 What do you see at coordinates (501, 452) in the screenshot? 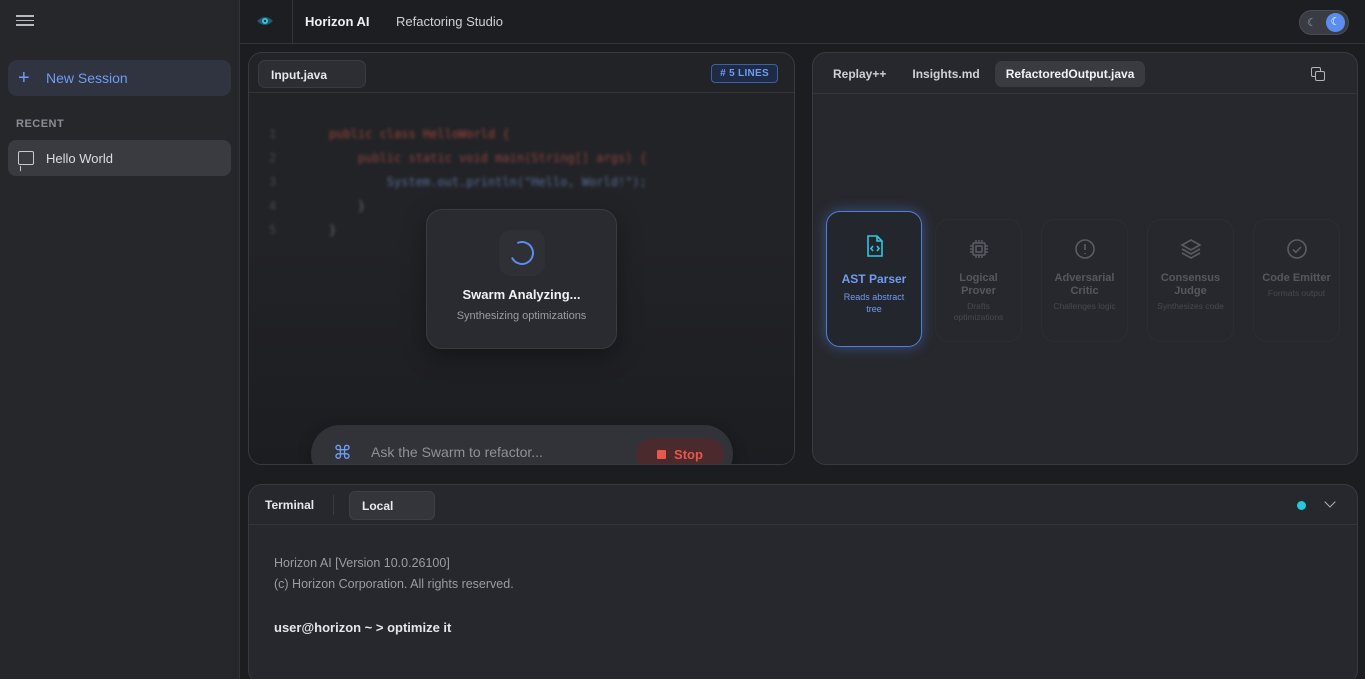
I see `refactor-prompt-input` at bounding box center [501, 452].